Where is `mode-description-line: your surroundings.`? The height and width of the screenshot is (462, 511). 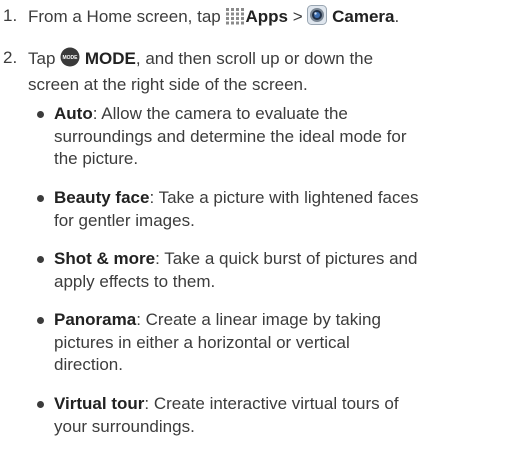
mode-description-line: your surroundings. is located at coordinates (124, 426).